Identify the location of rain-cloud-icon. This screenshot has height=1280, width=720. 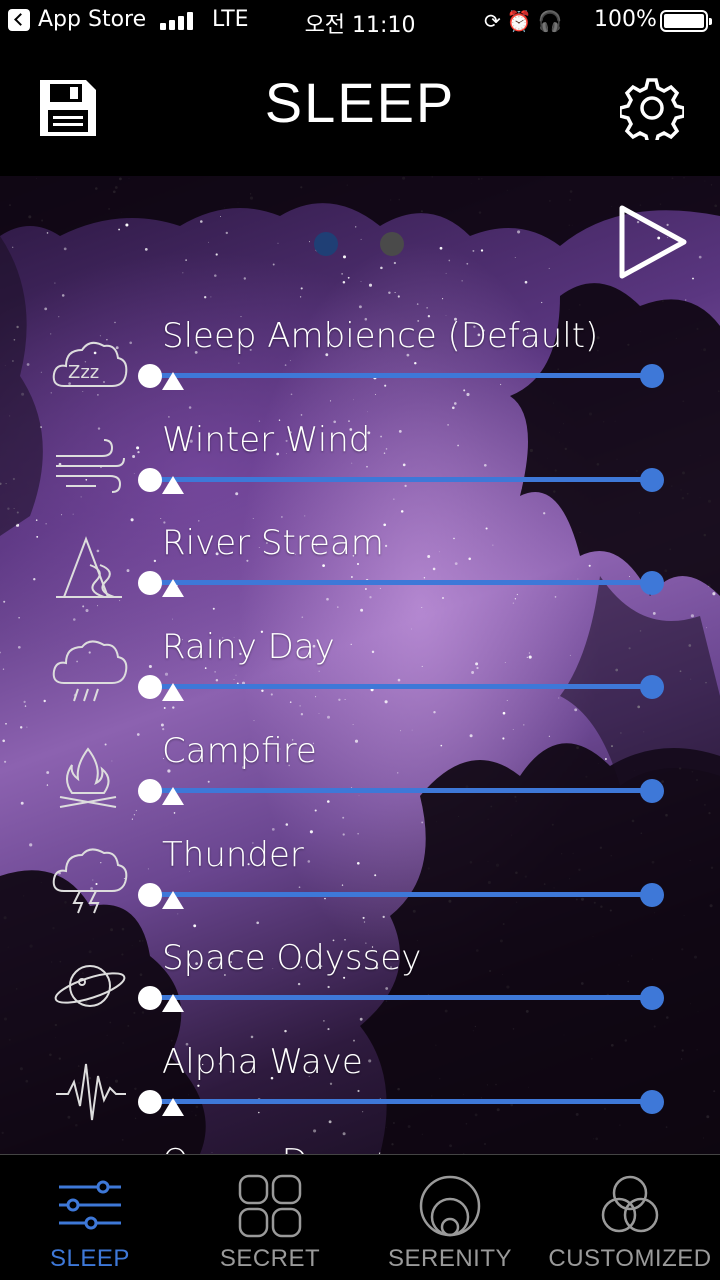
(90, 671).